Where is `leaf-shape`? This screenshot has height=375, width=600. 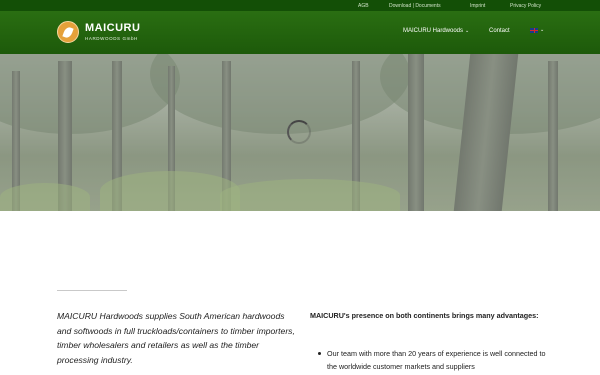 leaf-shape is located at coordinates (68, 32).